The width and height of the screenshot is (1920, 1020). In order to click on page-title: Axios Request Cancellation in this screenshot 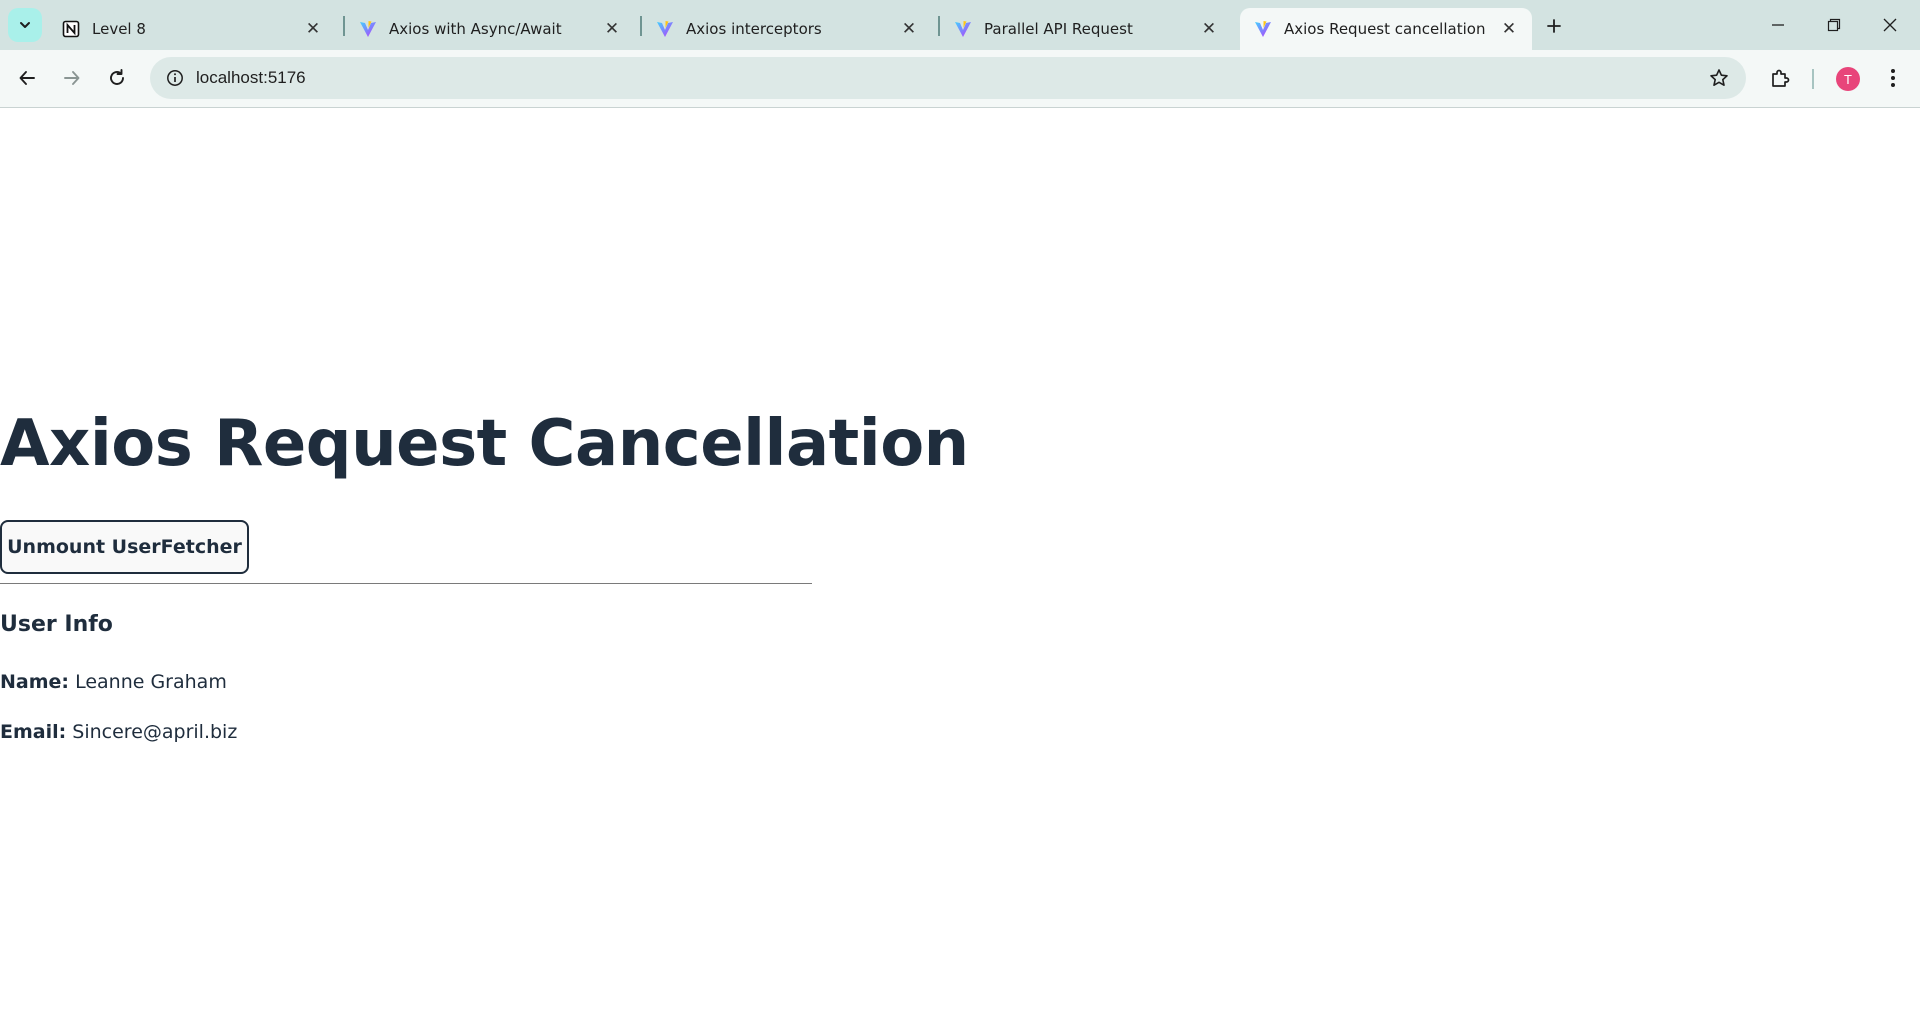, I will do `click(484, 444)`.